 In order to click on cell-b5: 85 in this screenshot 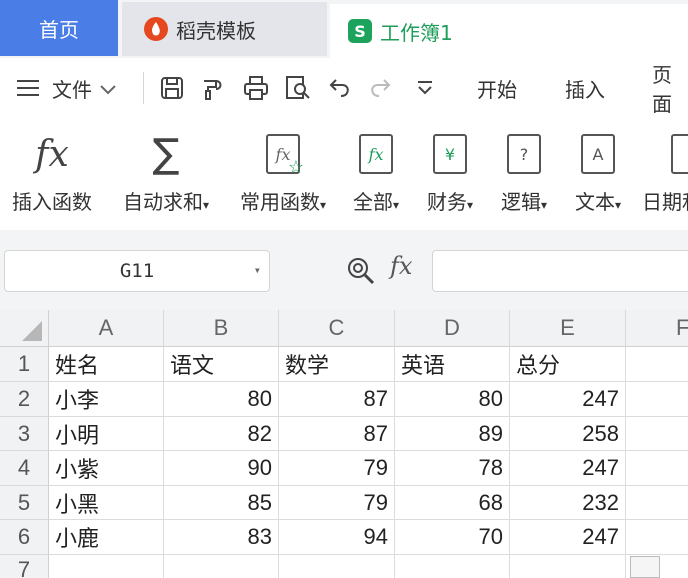, I will do `click(221, 503)`.